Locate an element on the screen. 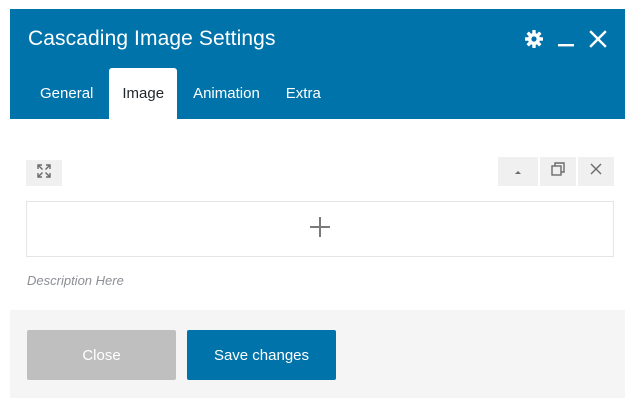 The height and width of the screenshot is (398, 625). expand-icon is located at coordinates (44, 173).